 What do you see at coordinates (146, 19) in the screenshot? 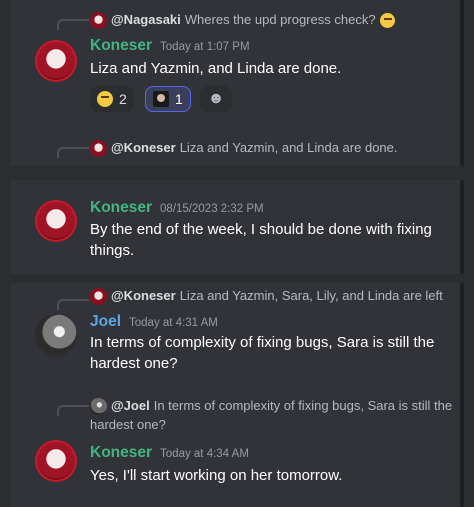
I see `reply-mention: @Nagasaki` at bounding box center [146, 19].